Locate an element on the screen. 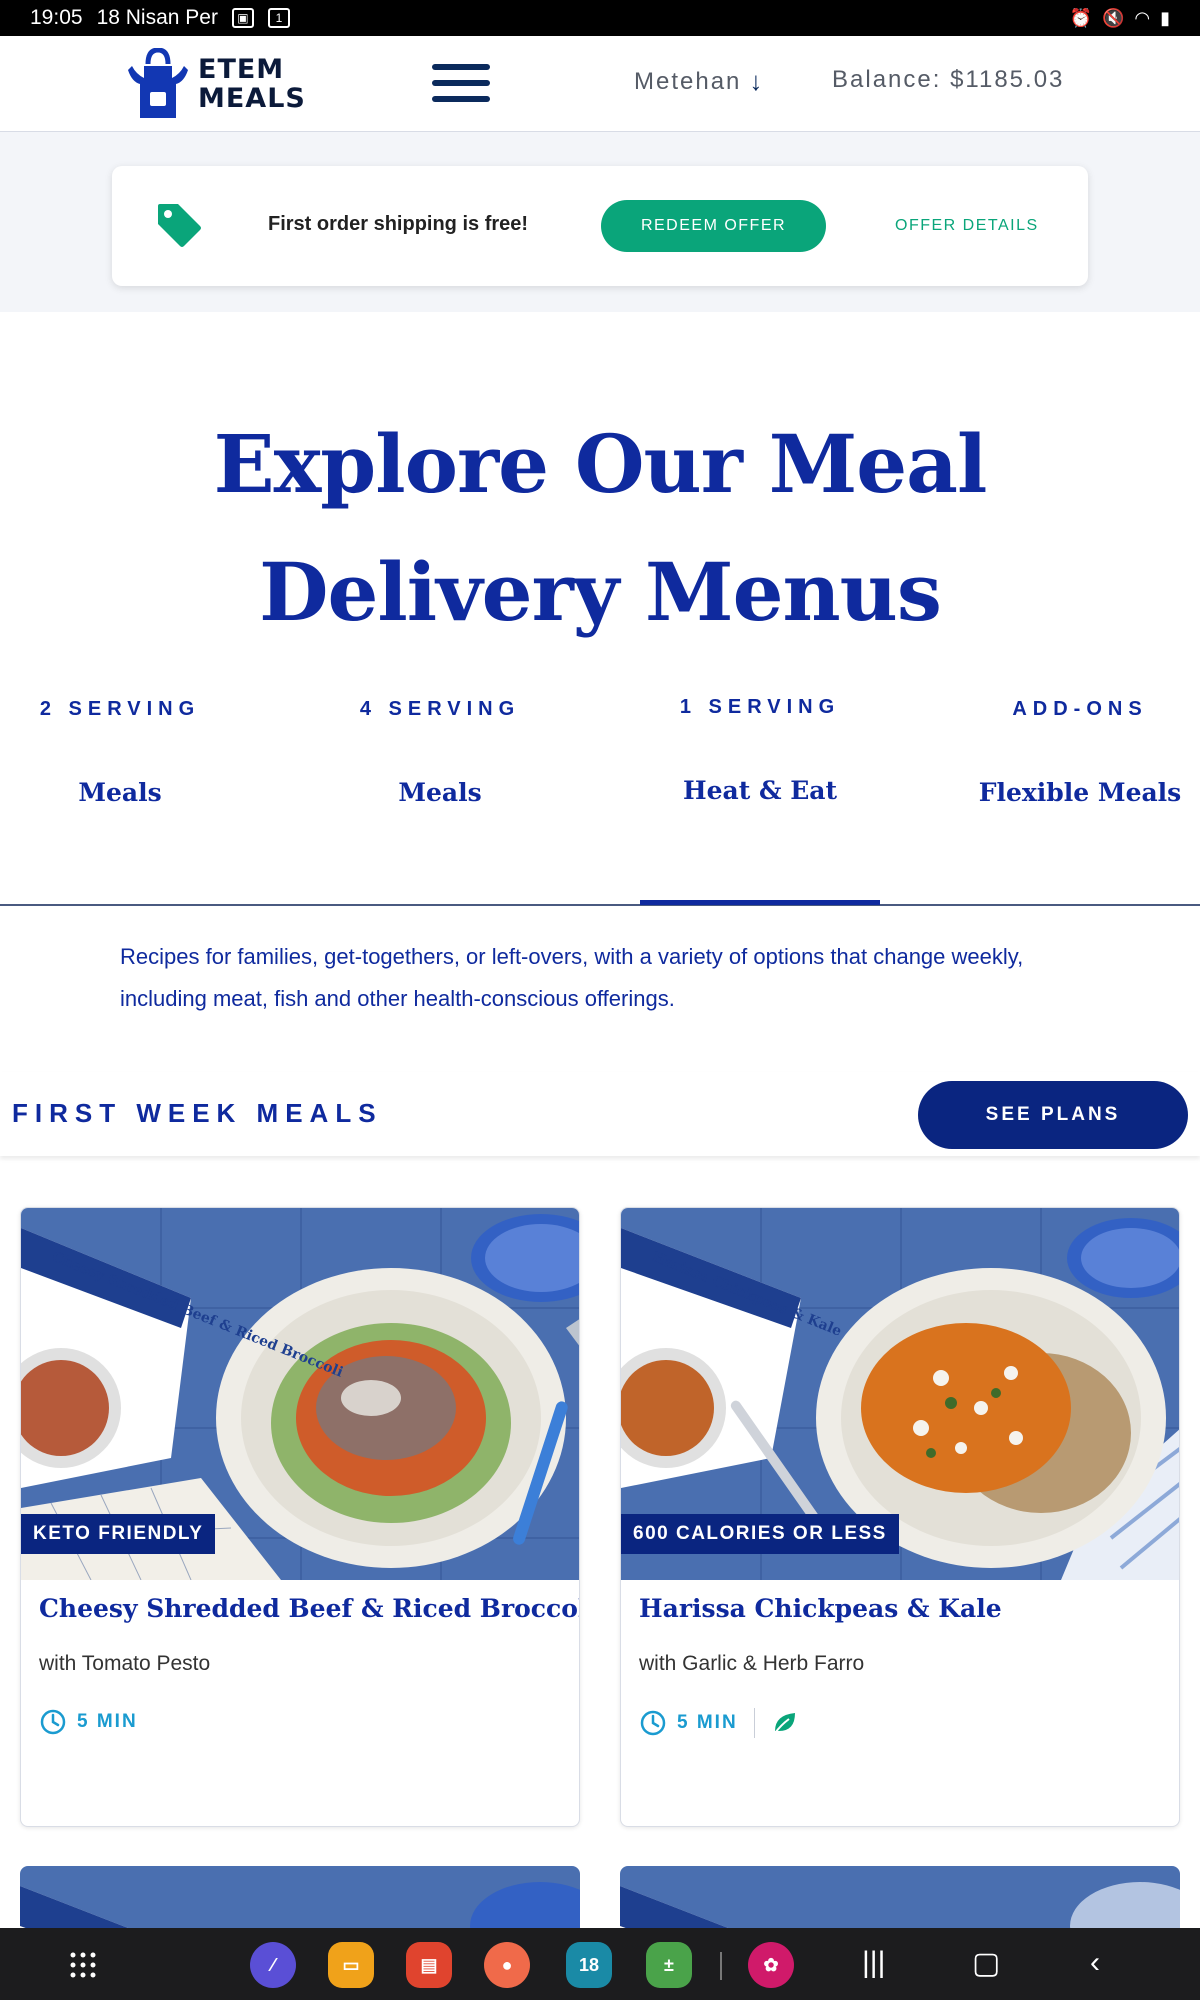 Image resolution: width=1200 pixels, height=2000 pixels. app-drawer-icon is located at coordinates (83, 1965).